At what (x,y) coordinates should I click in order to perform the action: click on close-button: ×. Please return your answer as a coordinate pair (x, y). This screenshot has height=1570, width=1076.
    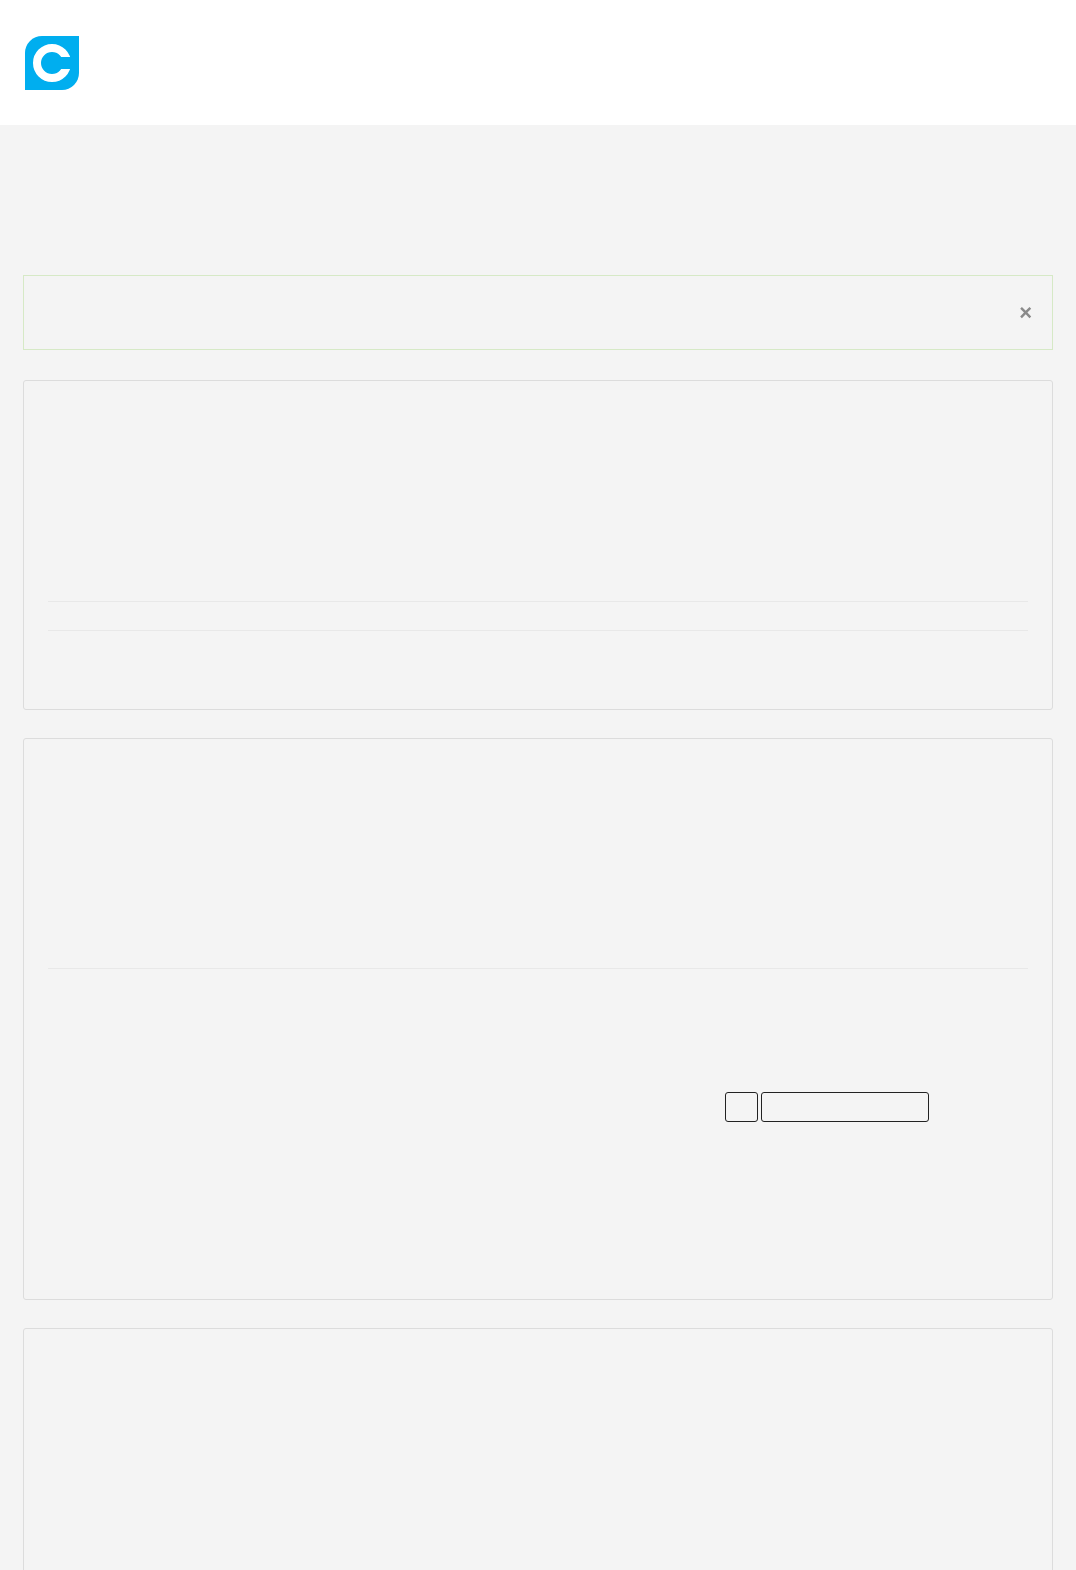
    Looking at the image, I should click on (1025, 312).